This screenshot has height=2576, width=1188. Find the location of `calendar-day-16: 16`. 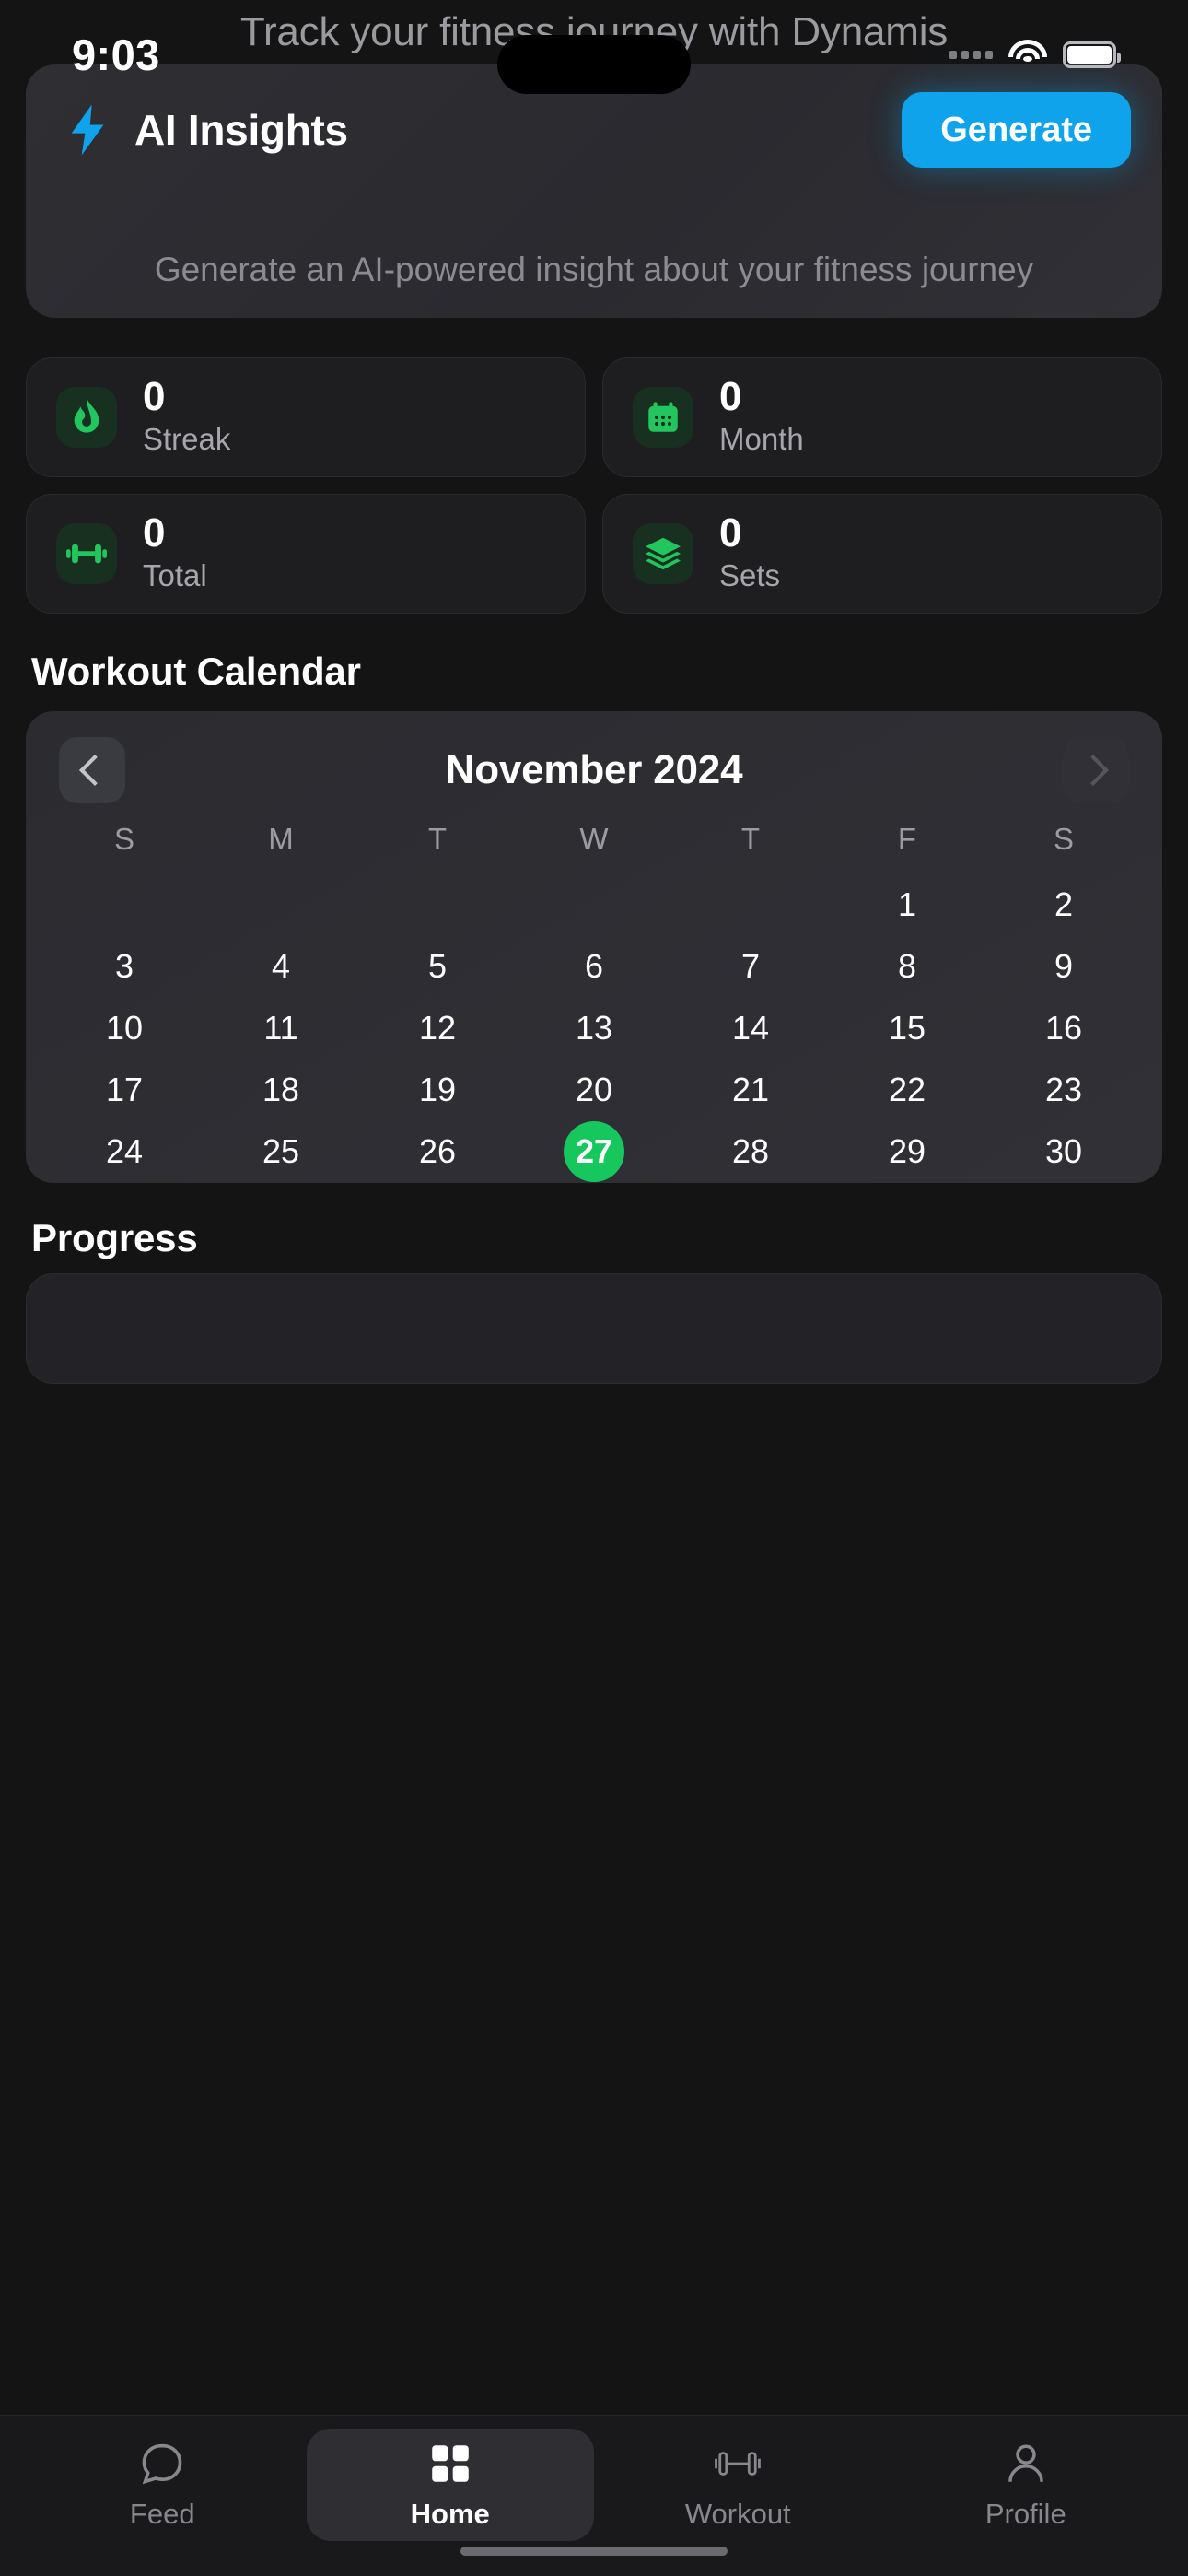

calendar-day-16: 16 is located at coordinates (1063, 1028).